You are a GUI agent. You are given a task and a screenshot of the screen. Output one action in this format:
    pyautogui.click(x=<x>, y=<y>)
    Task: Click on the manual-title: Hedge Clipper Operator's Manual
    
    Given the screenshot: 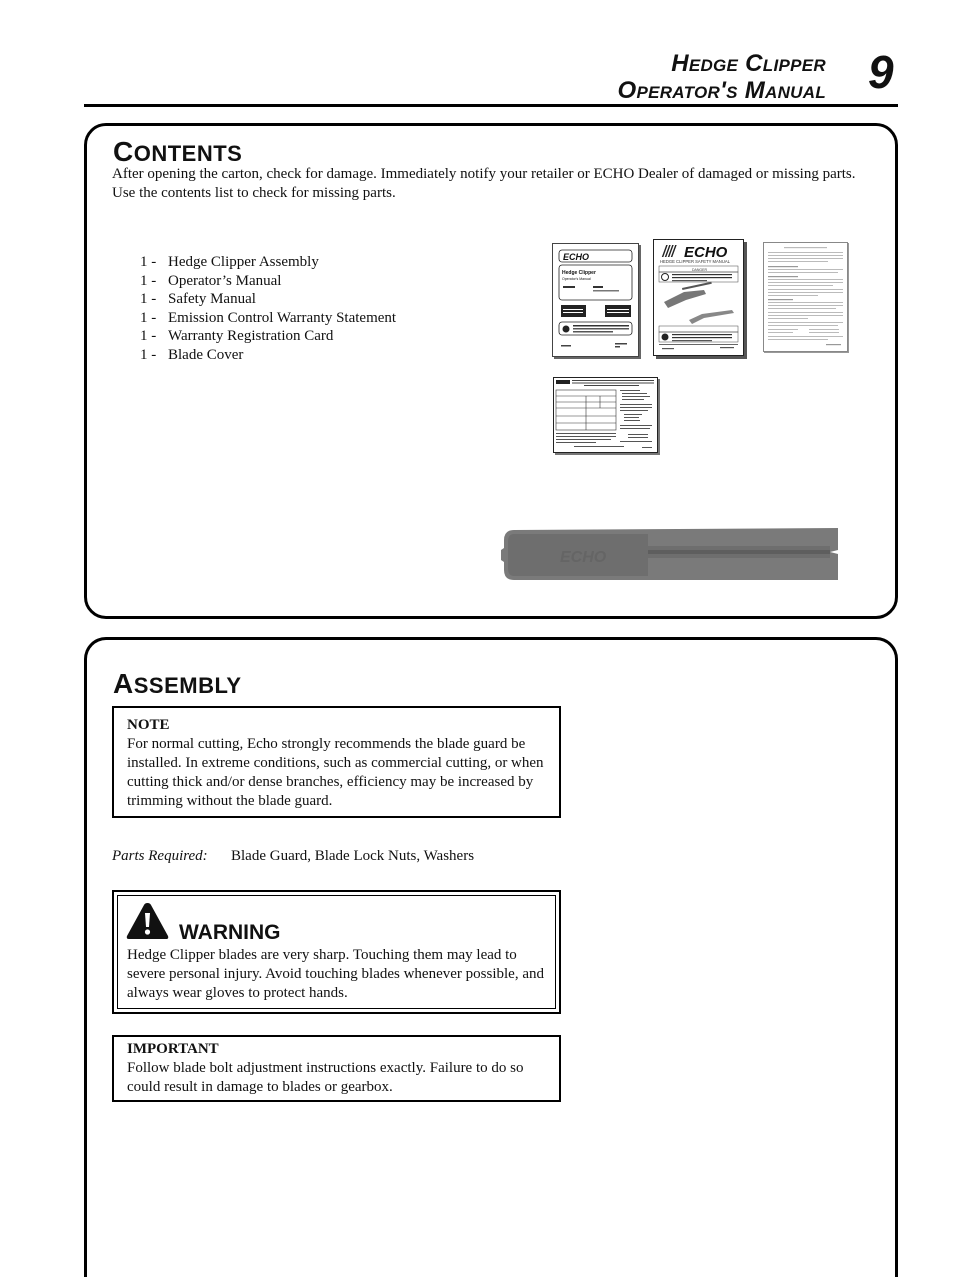 What is the action you would take?
    pyautogui.click(x=721, y=77)
    